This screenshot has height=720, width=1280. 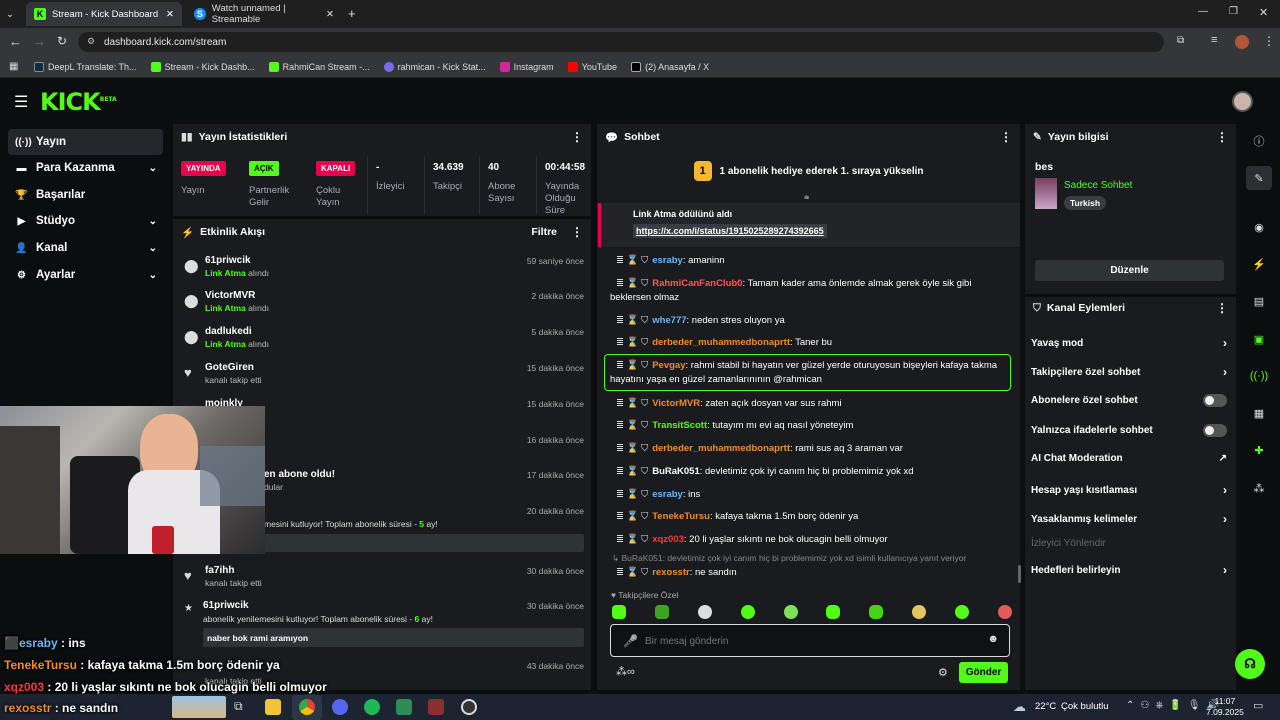 What do you see at coordinates (307, 707) in the screenshot?
I see `chrome-icon` at bounding box center [307, 707].